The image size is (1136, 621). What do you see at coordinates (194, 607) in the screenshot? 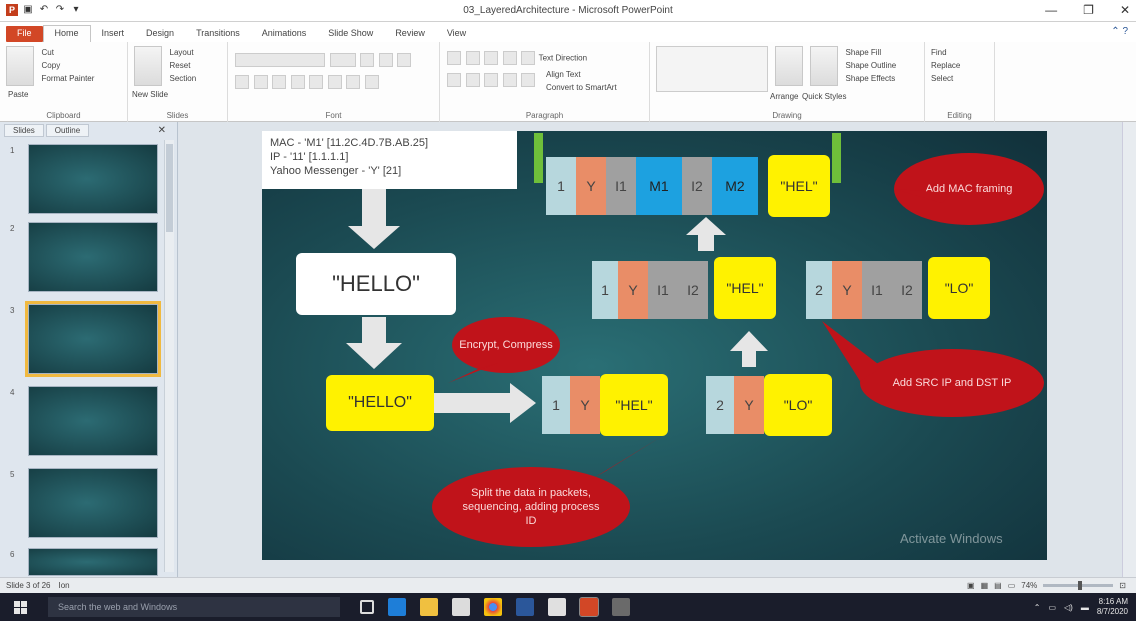
I see `taskbar-search: Search the web and Windows` at bounding box center [194, 607].